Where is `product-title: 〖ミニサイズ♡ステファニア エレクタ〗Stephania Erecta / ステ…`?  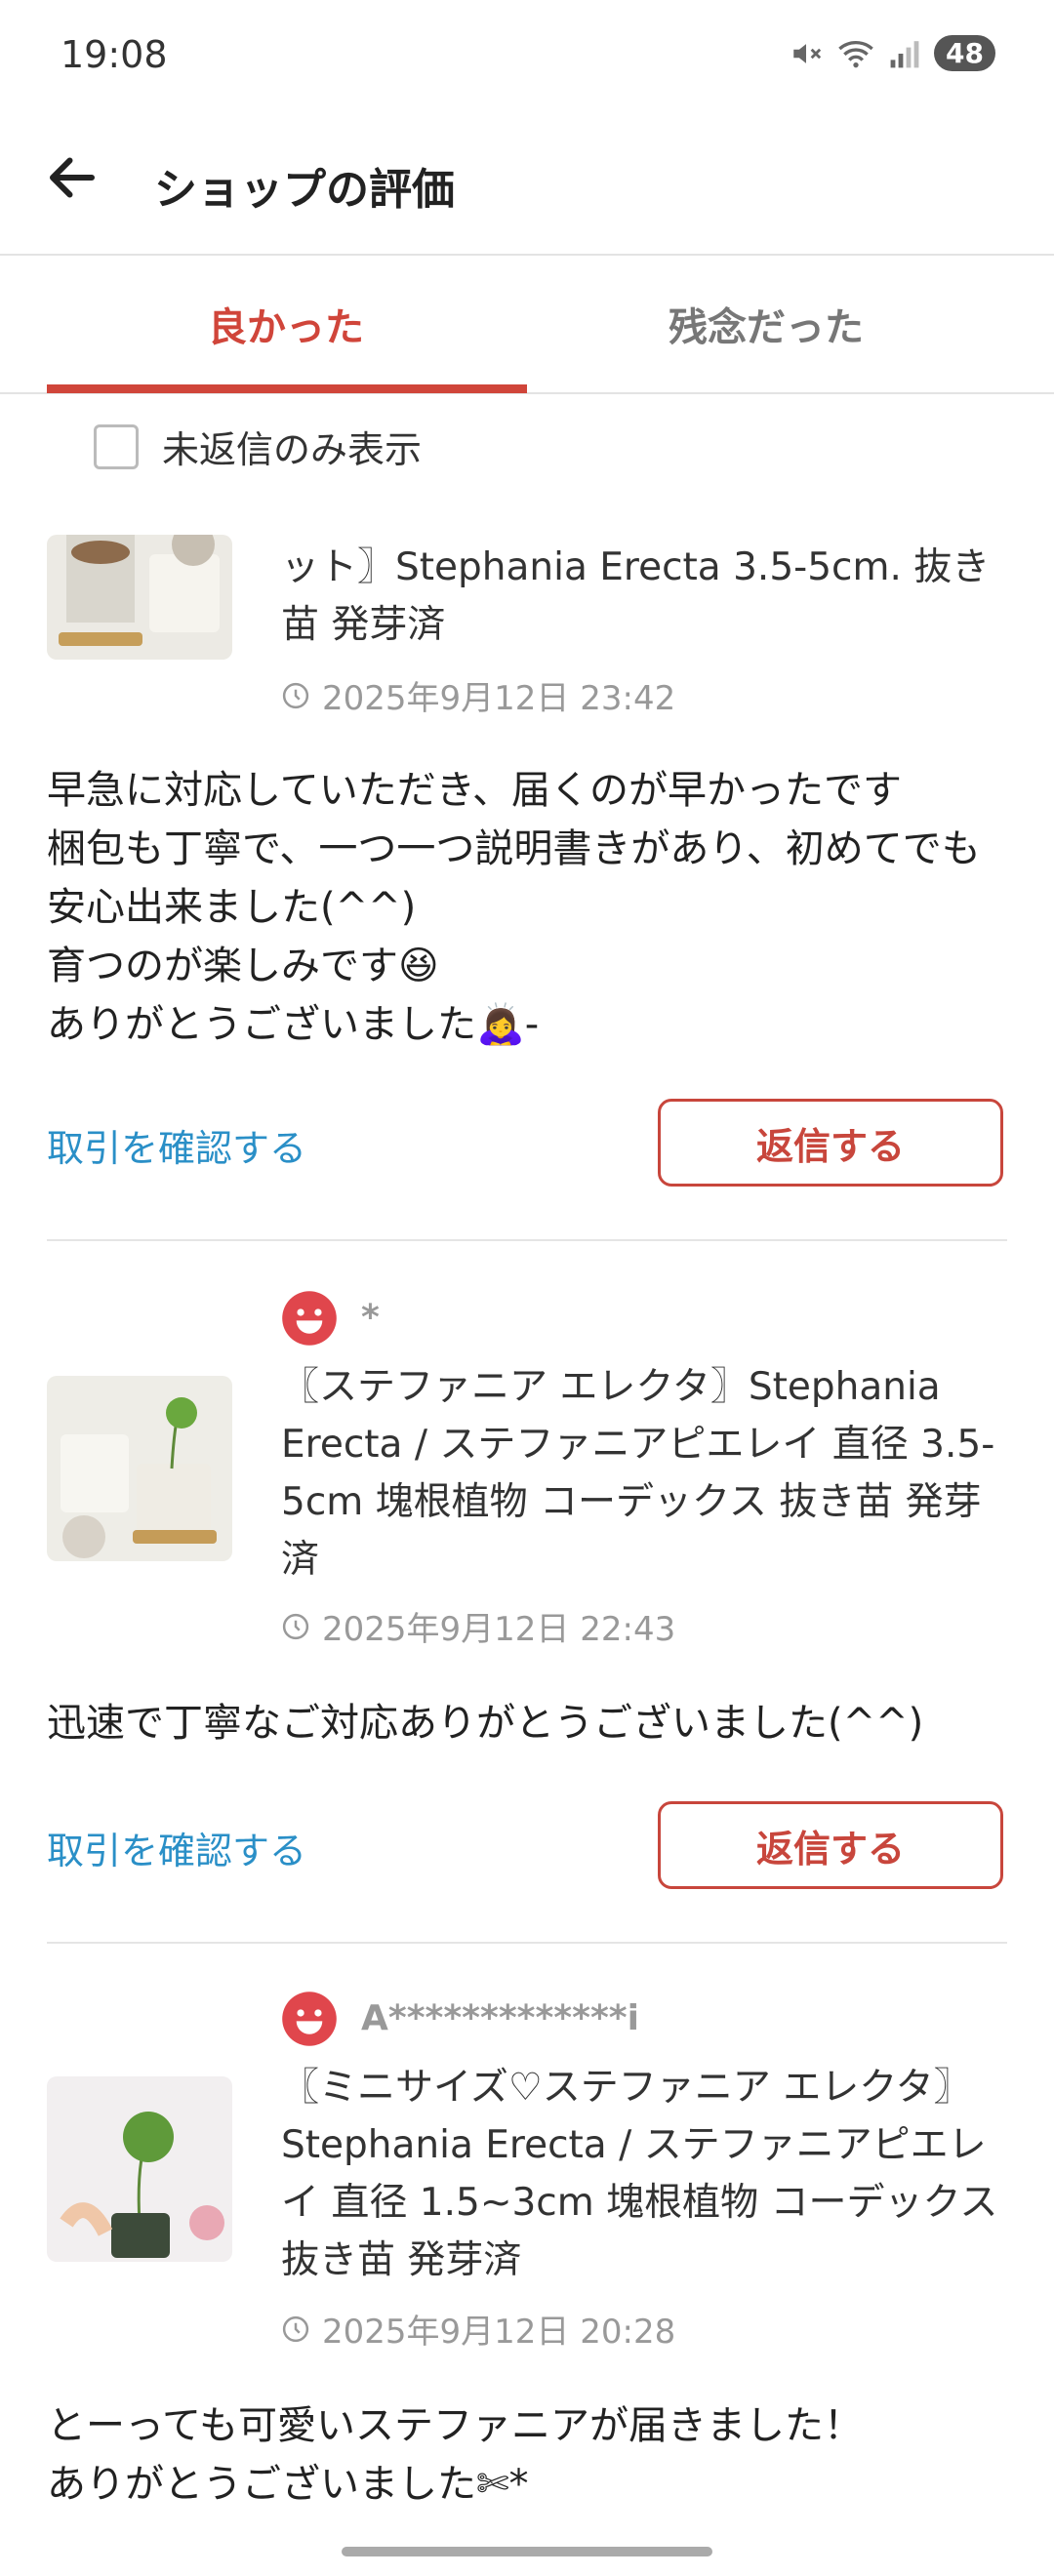 product-title: 〖ミニサイズ♡ステファニア エレクタ〗Stephania Erecta / ステ… is located at coordinates (642, 2174).